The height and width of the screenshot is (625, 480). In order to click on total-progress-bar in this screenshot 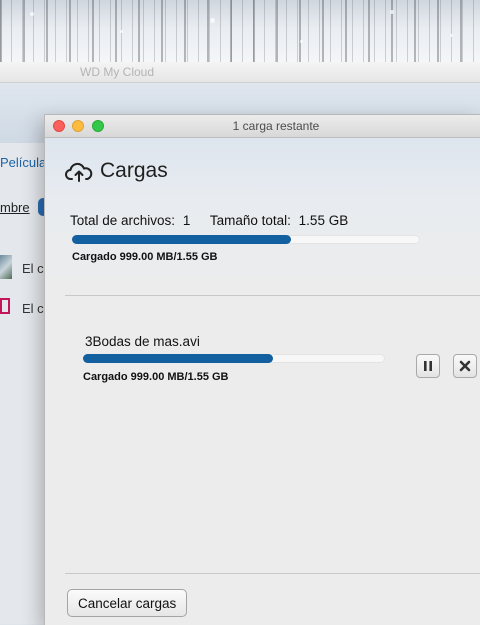, I will do `click(246, 239)`.